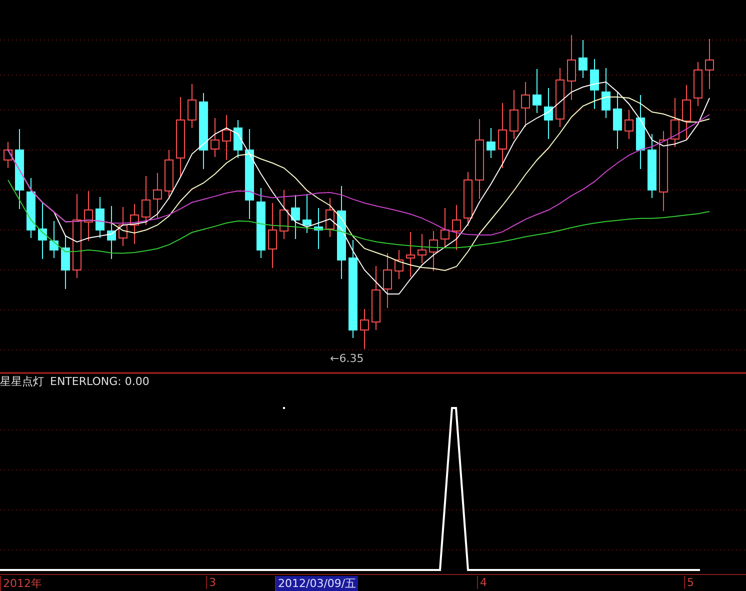 The height and width of the screenshot is (591, 746). Describe the element at coordinates (483, 582) in the screenshot. I see `time-axis-label: 4` at that location.